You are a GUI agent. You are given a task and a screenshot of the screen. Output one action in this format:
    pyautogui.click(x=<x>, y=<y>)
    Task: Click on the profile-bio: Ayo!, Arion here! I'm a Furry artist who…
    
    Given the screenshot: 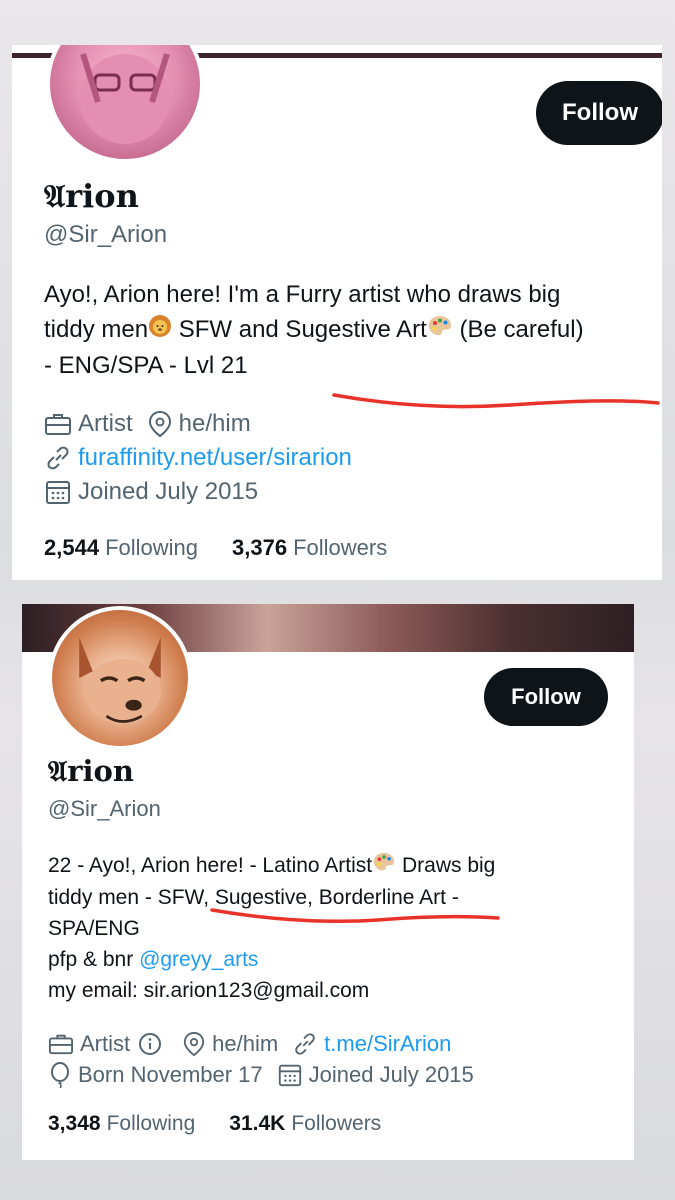 What is the action you would take?
    pyautogui.click(x=353, y=330)
    